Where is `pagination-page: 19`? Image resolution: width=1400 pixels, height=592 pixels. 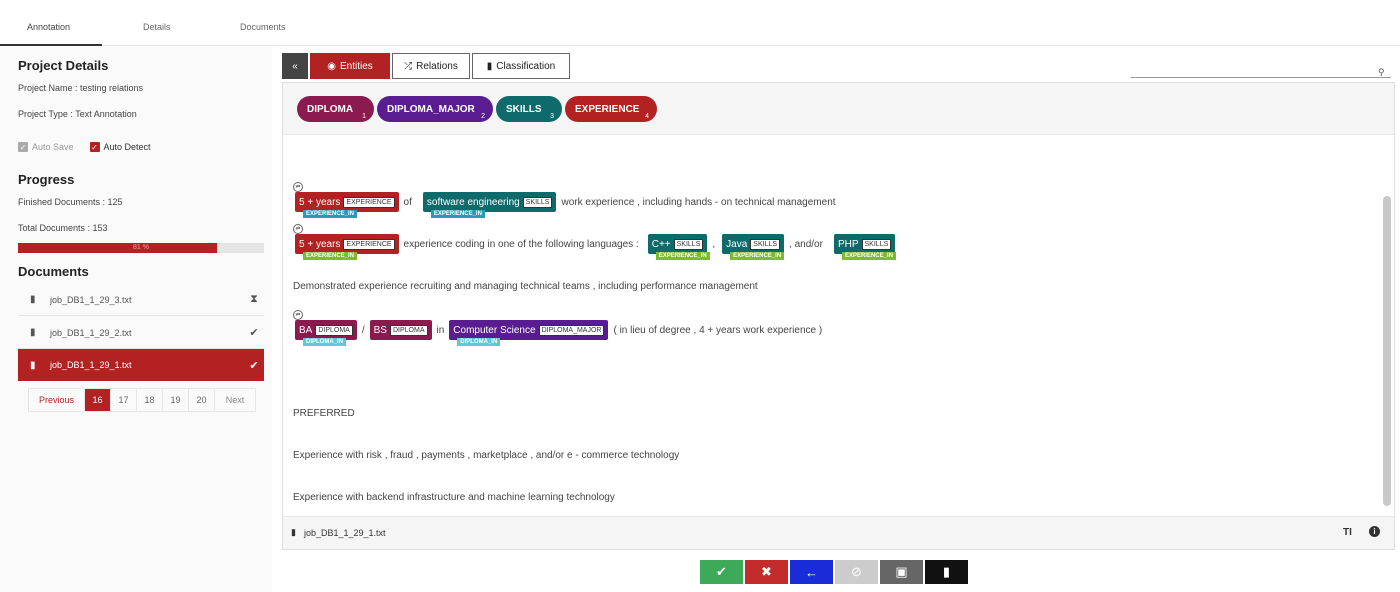
pagination-page: 19 is located at coordinates (176, 400).